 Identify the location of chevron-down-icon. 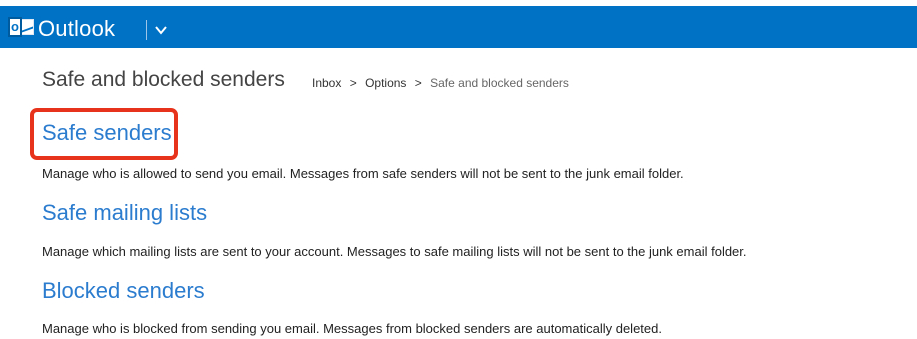
(161, 30).